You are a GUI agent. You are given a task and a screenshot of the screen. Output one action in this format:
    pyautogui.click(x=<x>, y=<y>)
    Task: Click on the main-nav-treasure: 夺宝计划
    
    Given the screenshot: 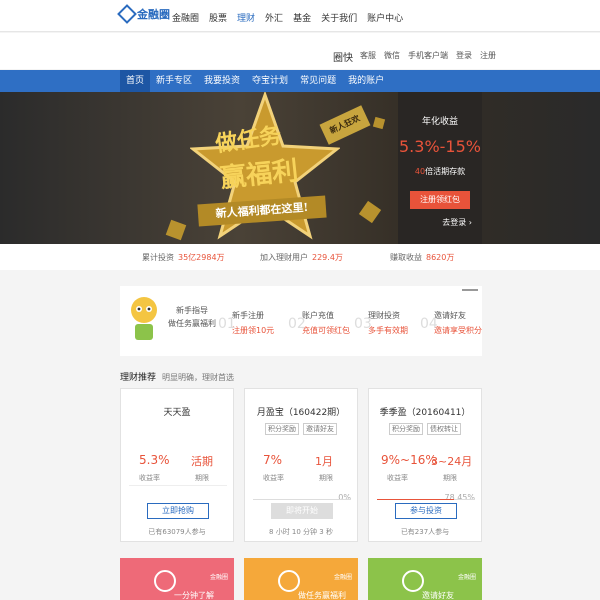 What is the action you would take?
    pyautogui.click(x=270, y=81)
    